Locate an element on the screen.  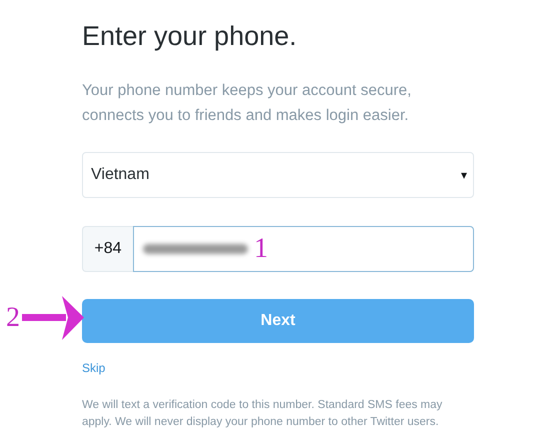
skip-link: Skip is located at coordinates (94, 368).